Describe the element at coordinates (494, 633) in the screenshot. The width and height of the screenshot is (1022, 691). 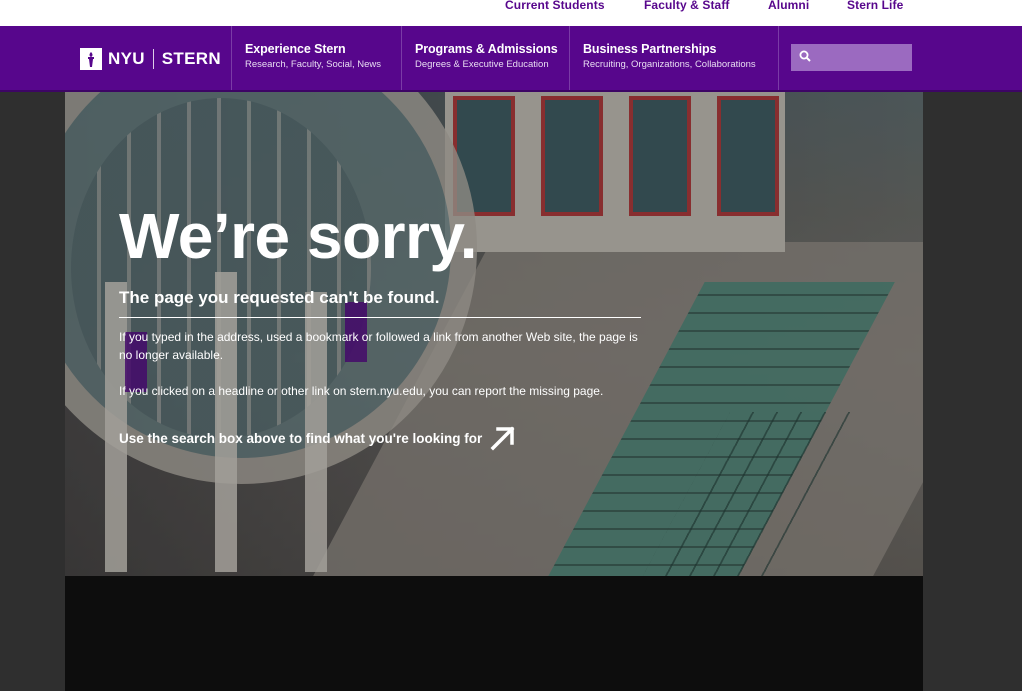
I see `lower-content-area` at that location.